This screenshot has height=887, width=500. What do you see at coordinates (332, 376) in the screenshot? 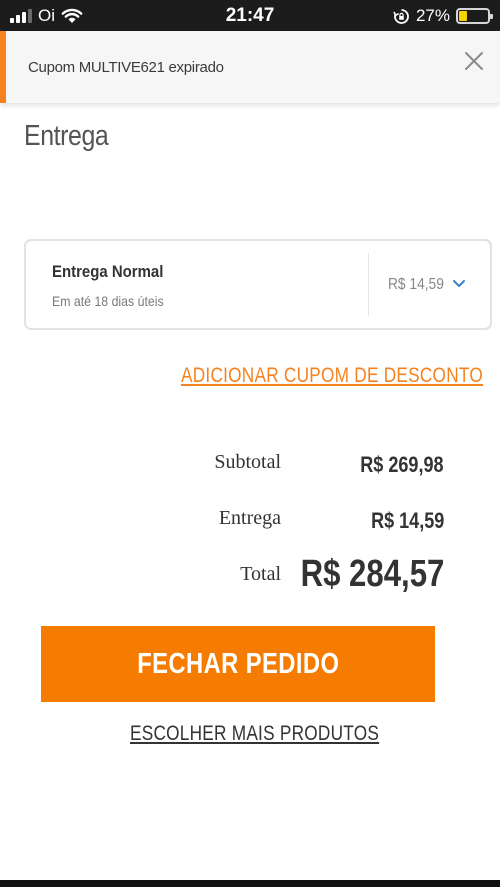
I see `add-coupon-link: ADICIONAR CUPOM DE DESCONTO` at bounding box center [332, 376].